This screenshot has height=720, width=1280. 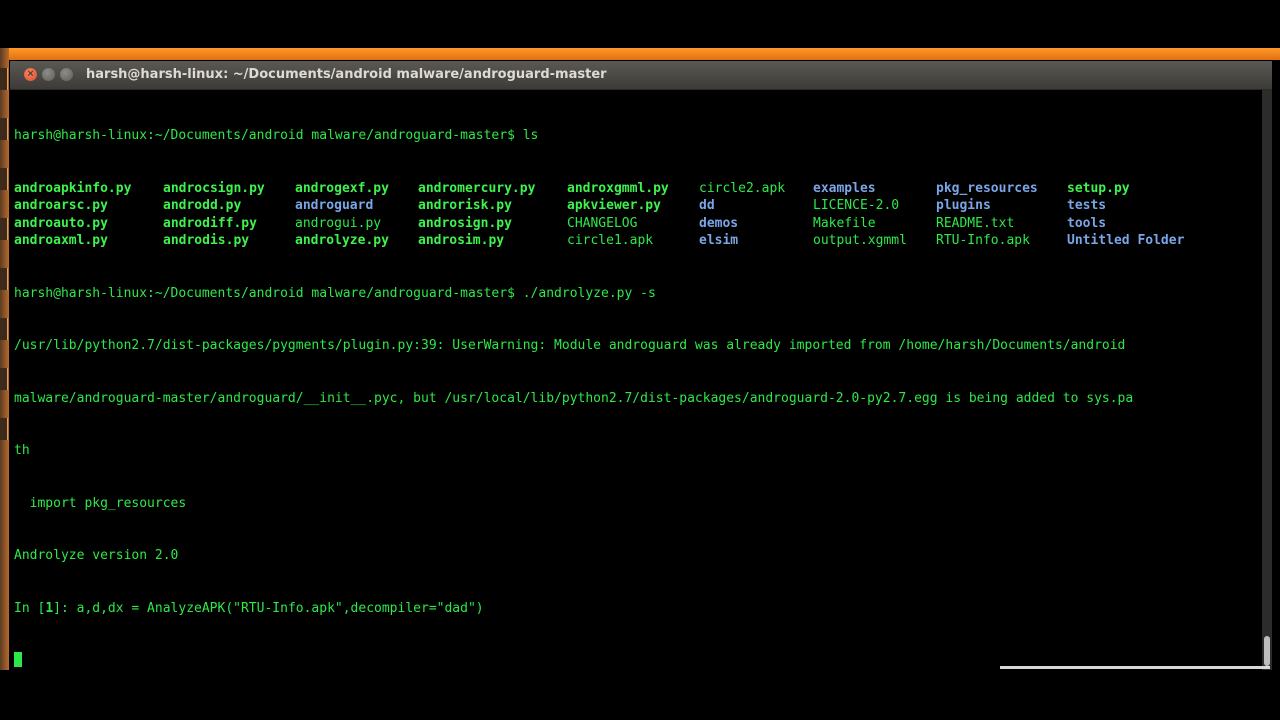 I want to click on ls-entry: androcsign.py, so click(x=214, y=188).